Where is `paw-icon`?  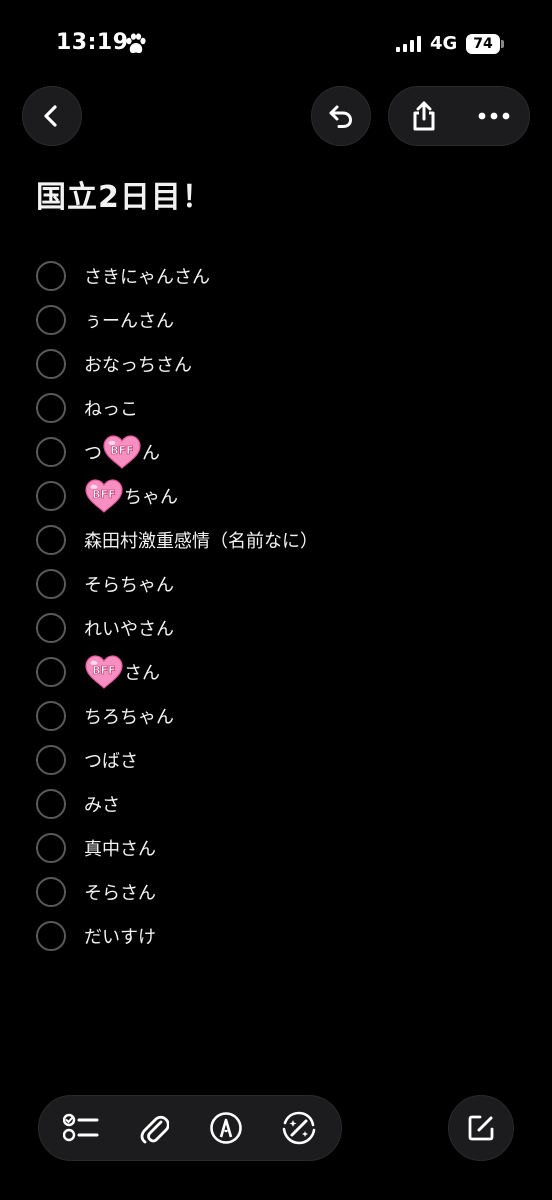 paw-icon is located at coordinates (136, 43).